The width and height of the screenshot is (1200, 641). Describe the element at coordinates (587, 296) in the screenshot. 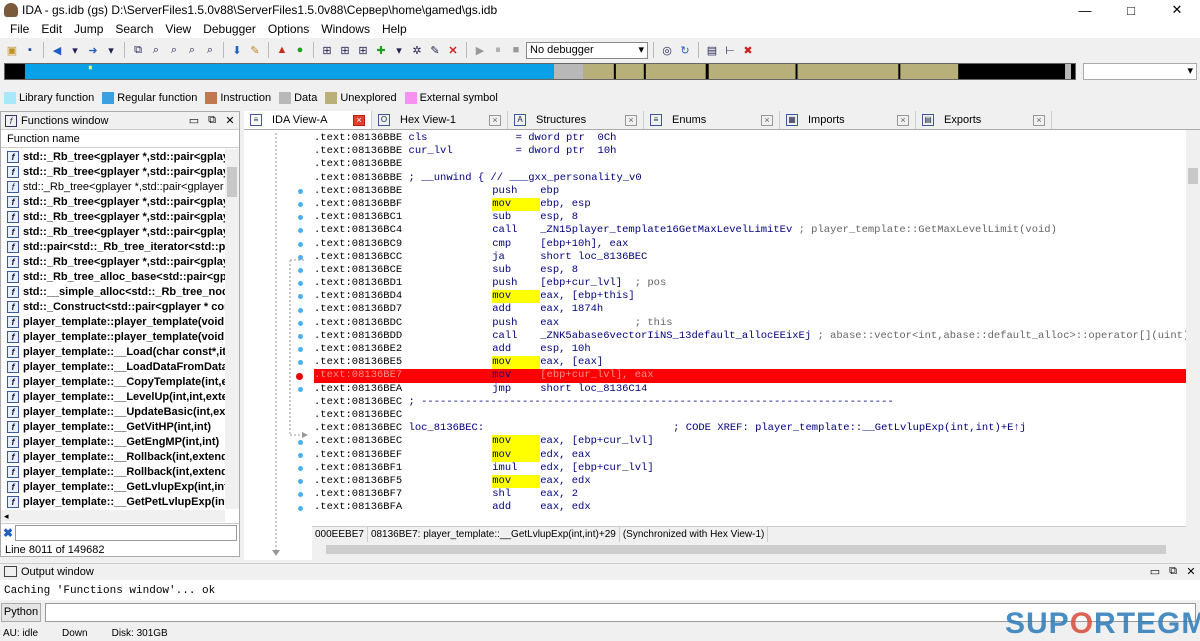

I see `operands: eax, [ebp+this]` at that location.